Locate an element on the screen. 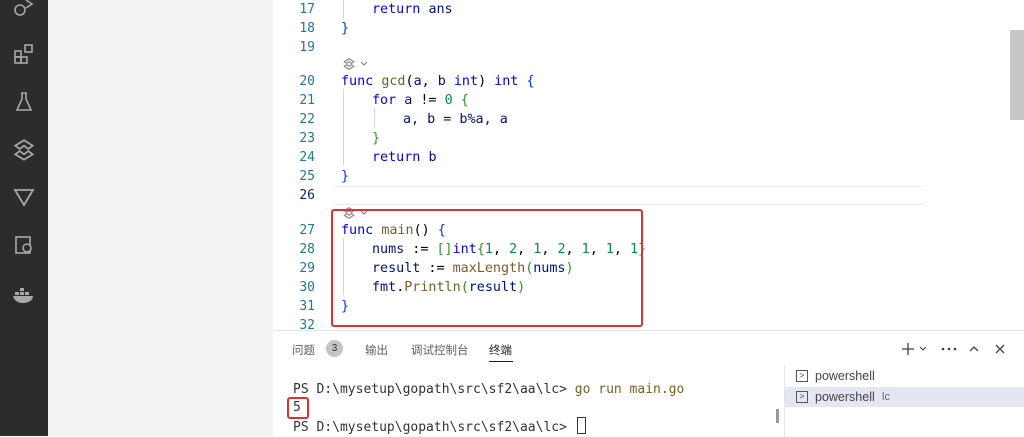 This screenshot has width=1024, height=437. terminal-instance-list: > powershell > powershell lc is located at coordinates (904, 401).